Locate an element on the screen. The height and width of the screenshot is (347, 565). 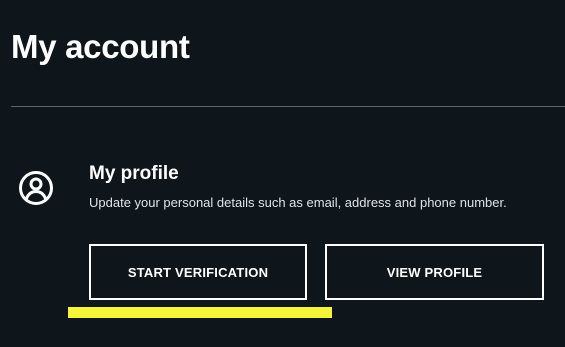
view-profile-button: VIEW PROFILE is located at coordinates (434, 272).